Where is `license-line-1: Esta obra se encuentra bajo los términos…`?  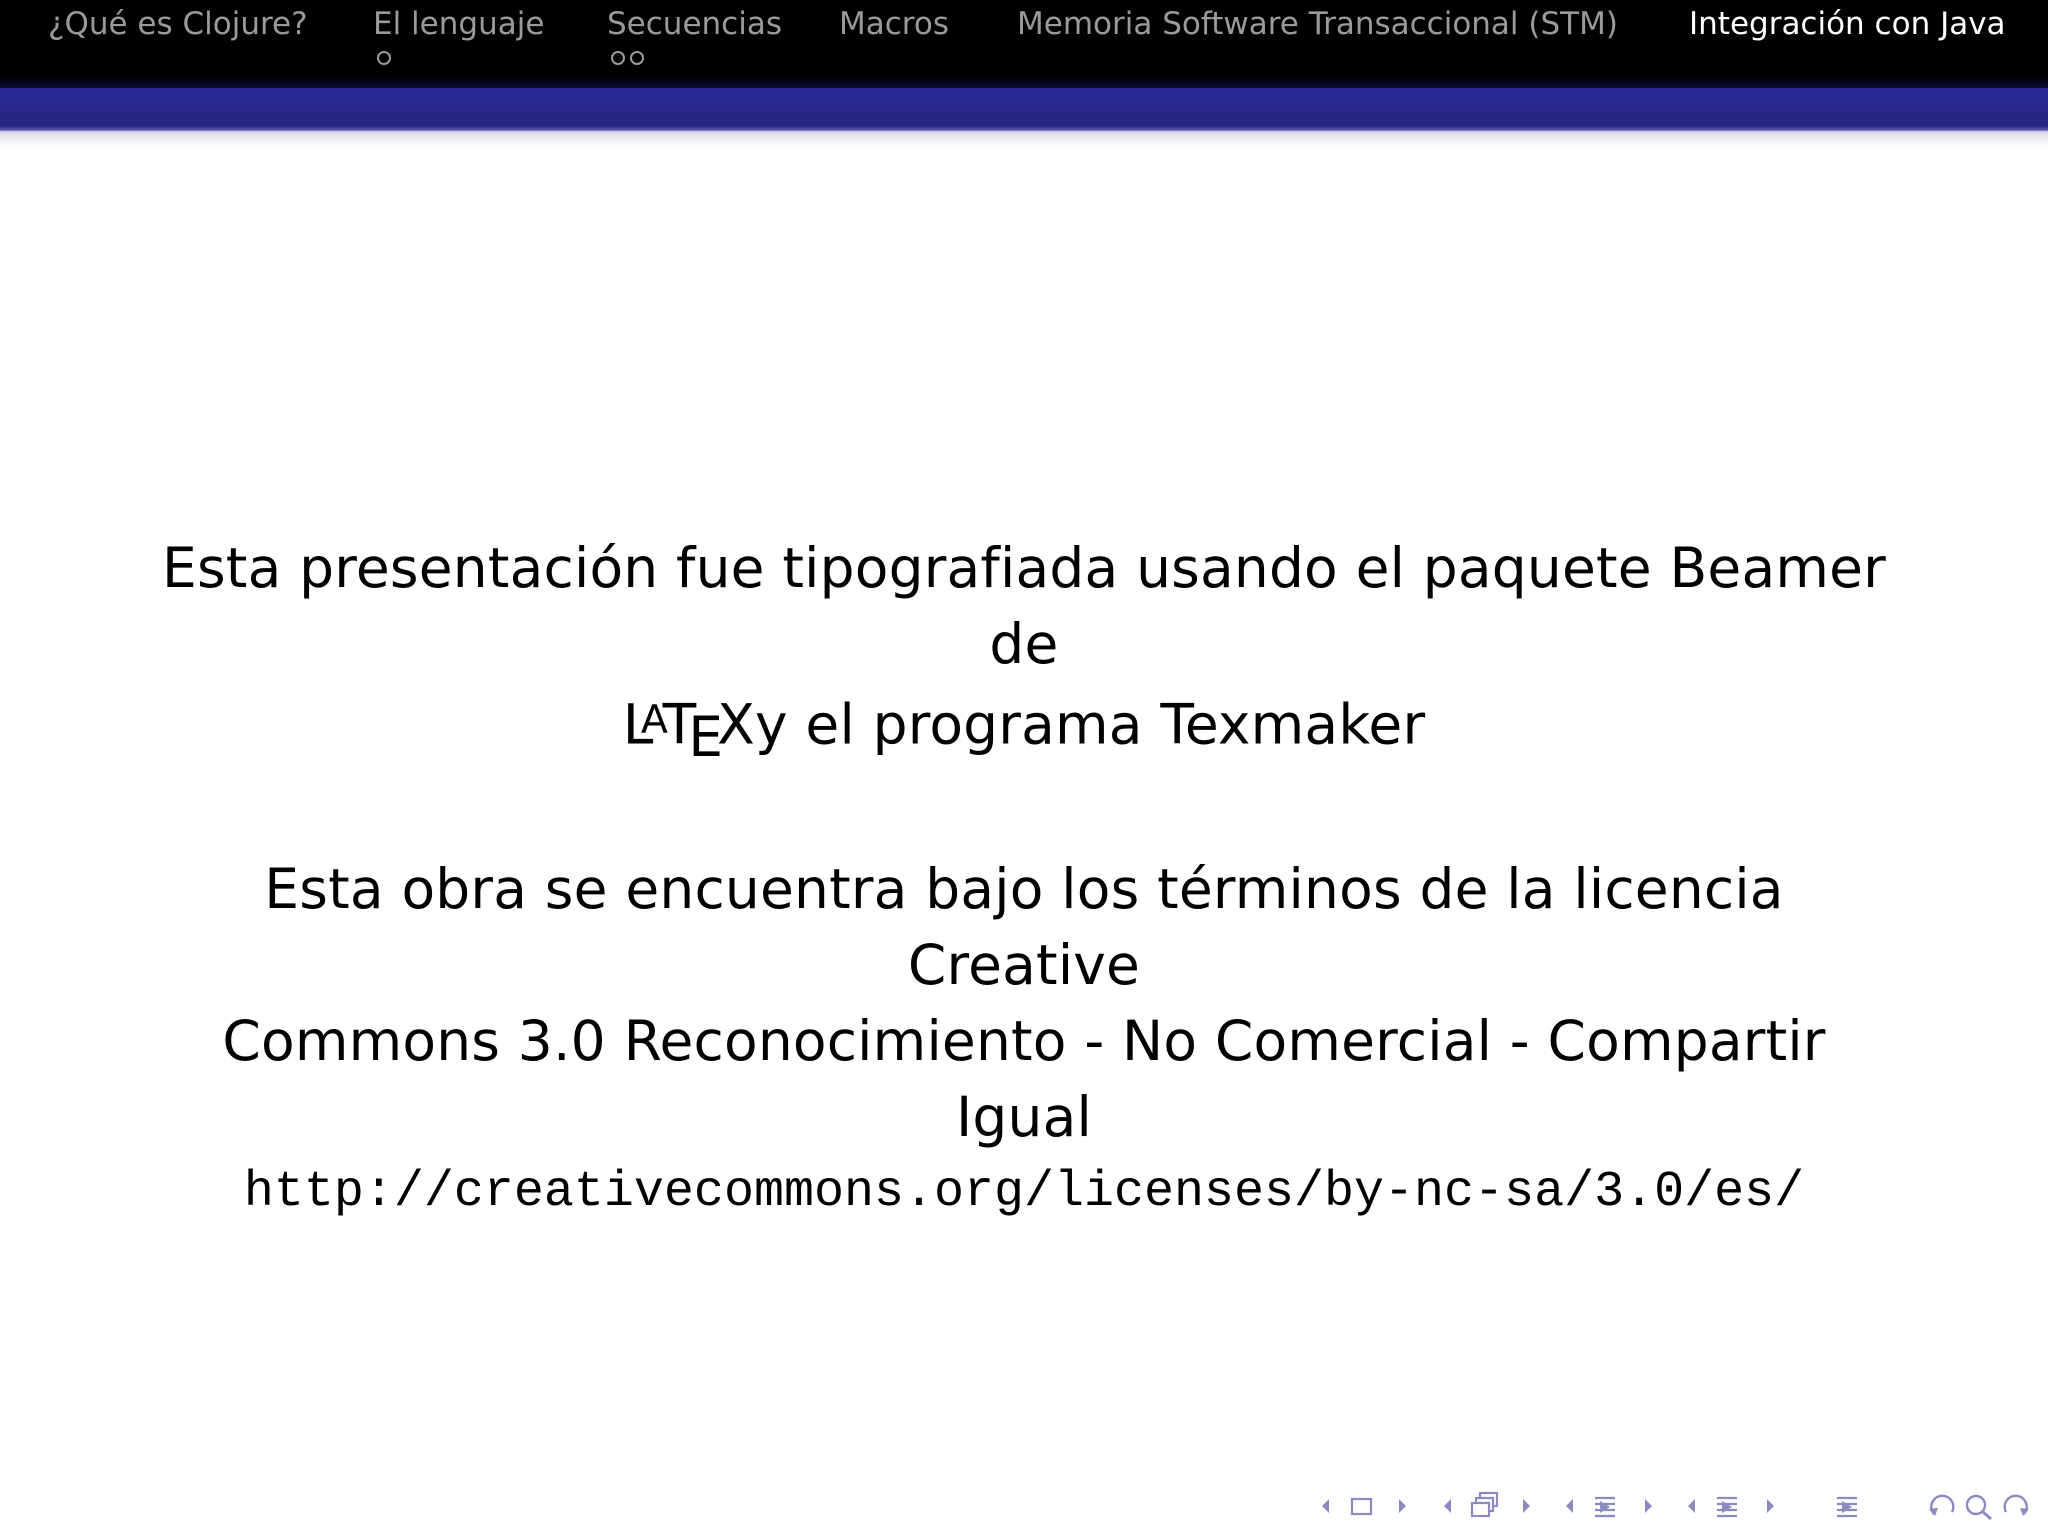
license-line-1: Esta obra se encuentra bajo los términos… is located at coordinates (1024, 927).